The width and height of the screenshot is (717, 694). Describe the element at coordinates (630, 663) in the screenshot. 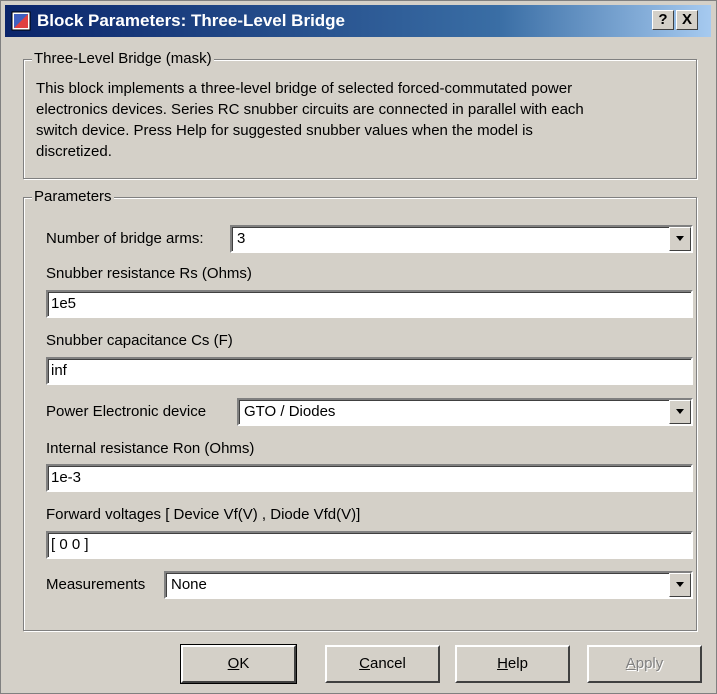

I see `apply-accelerator: A` at that location.